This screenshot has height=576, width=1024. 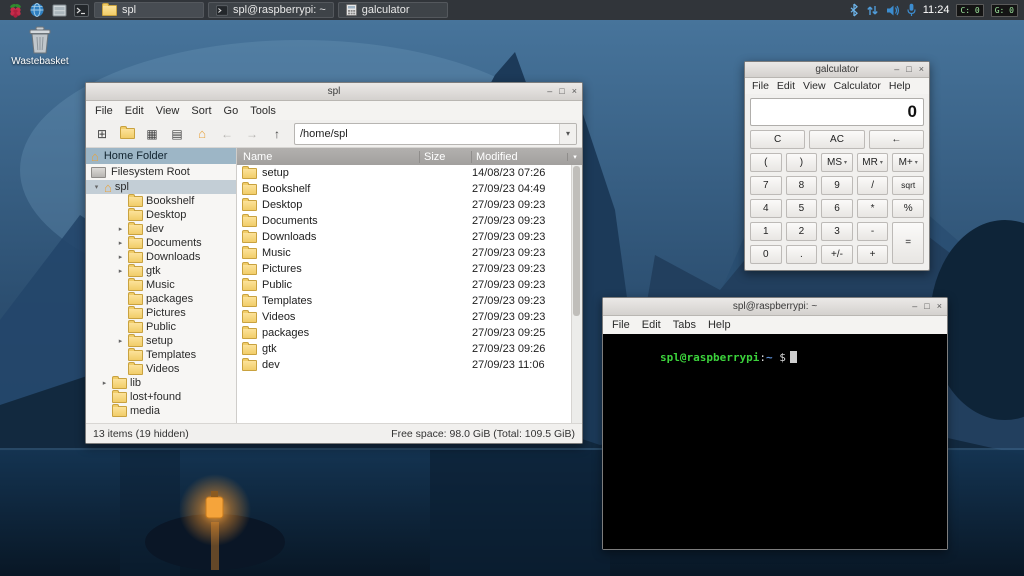 What do you see at coordinates (161, 242) in the screenshot?
I see `tree-item-documents: ▸ Documents` at bounding box center [161, 242].